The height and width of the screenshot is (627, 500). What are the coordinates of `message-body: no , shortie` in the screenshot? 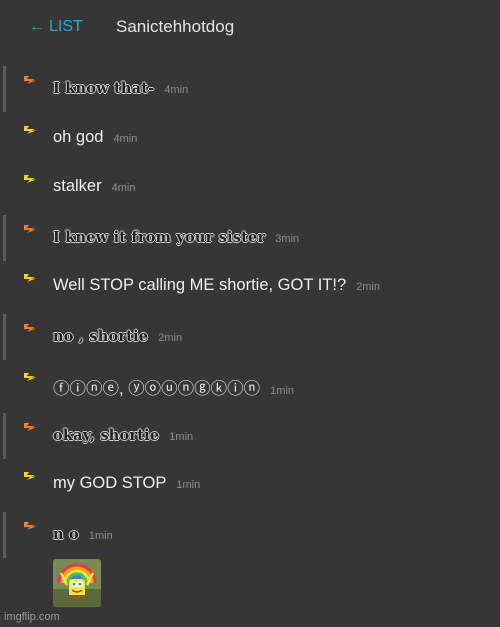 It's located at (101, 336).